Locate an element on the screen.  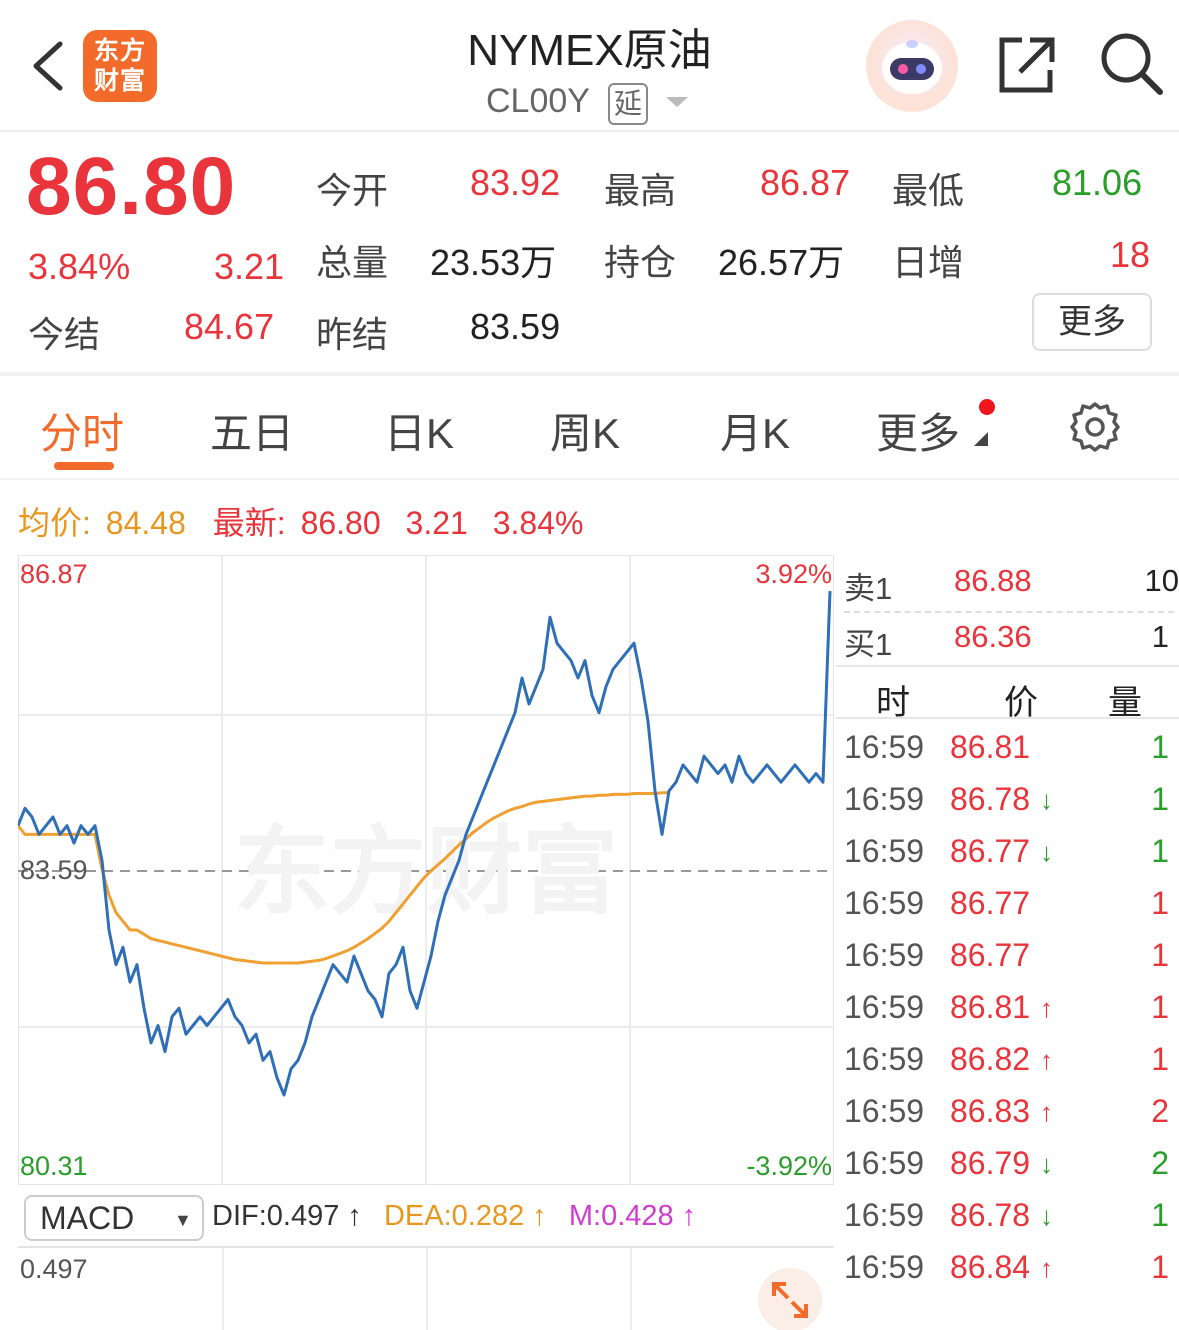
sell1-label: 卖1 is located at coordinates (868, 588).